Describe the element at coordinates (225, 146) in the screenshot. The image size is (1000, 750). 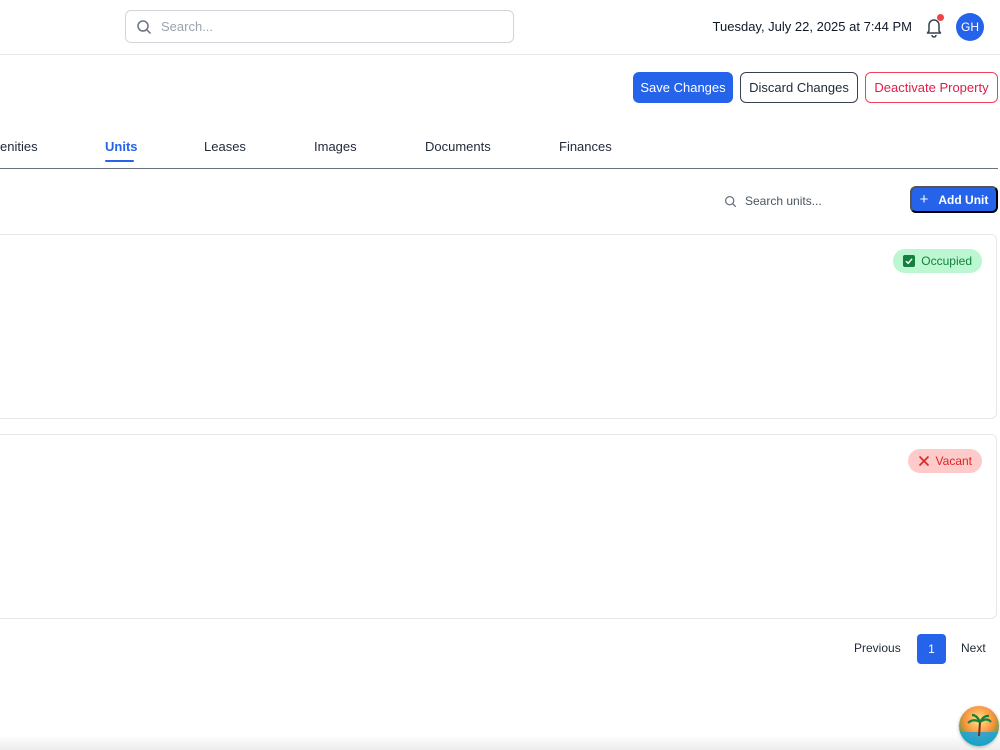
I see `tab-leases: Leases` at that location.